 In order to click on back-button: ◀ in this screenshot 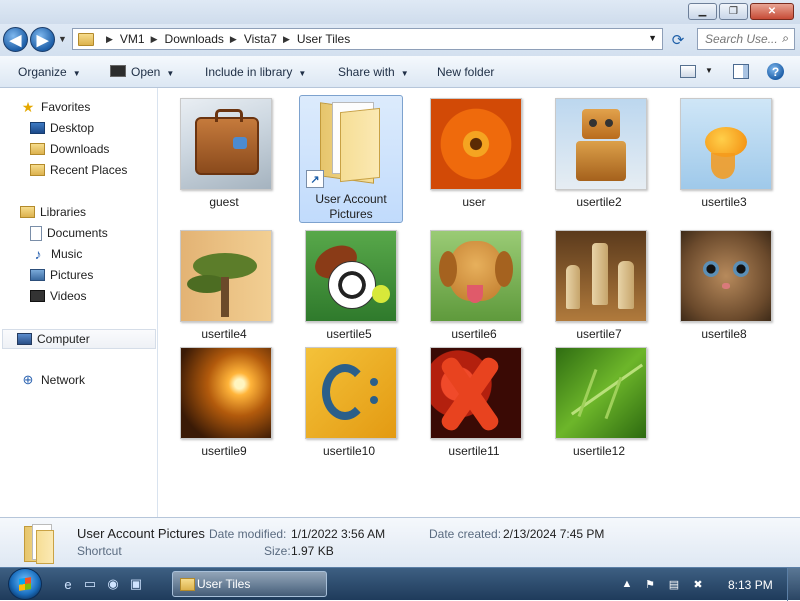, I will do `click(15, 39)`.